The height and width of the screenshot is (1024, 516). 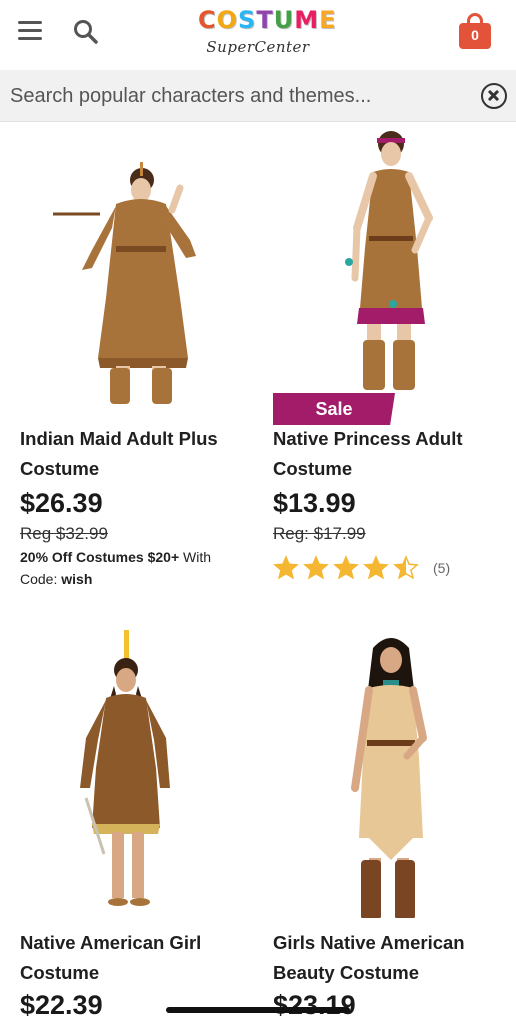 What do you see at coordinates (61, 1005) in the screenshot?
I see `product-price: $22.39` at bounding box center [61, 1005].